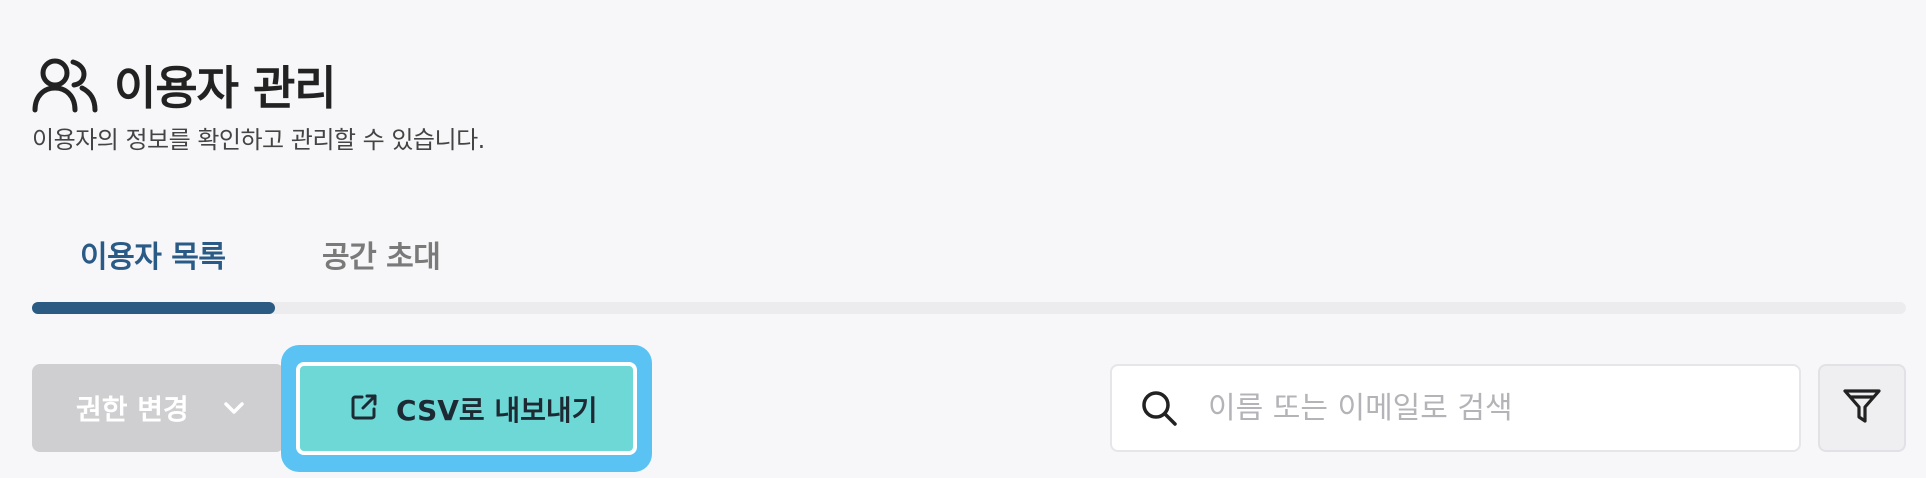 This screenshot has width=1926, height=478. I want to click on chevron-down-icon, so click(234, 408).